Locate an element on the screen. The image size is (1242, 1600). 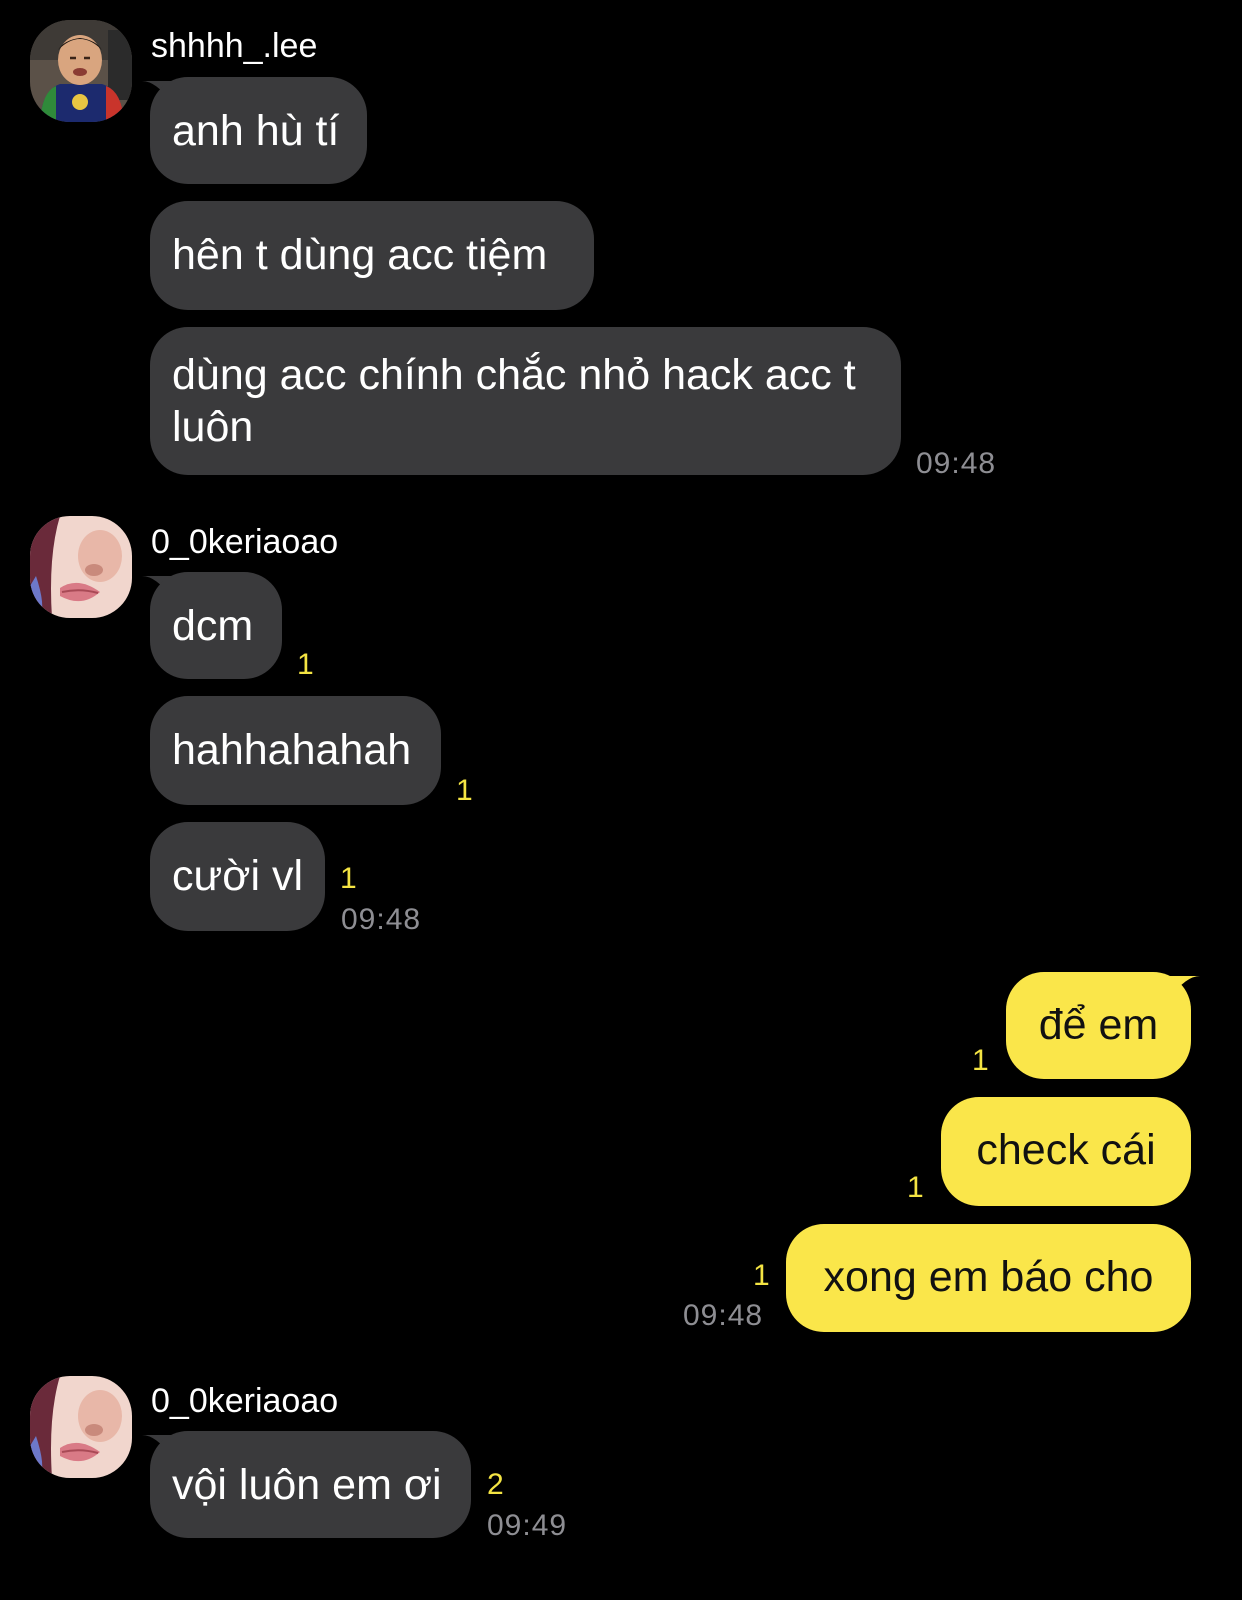
message-bubble: hahhahahah is located at coordinates (295, 750).